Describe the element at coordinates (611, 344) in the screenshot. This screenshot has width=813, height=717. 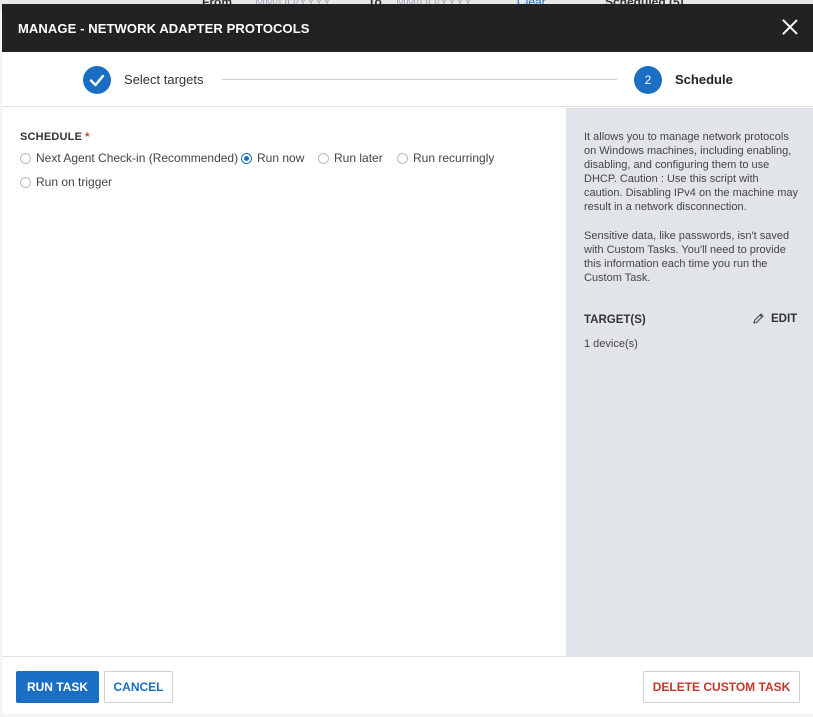
I see `targets-count: 1 device(s)` at that location.